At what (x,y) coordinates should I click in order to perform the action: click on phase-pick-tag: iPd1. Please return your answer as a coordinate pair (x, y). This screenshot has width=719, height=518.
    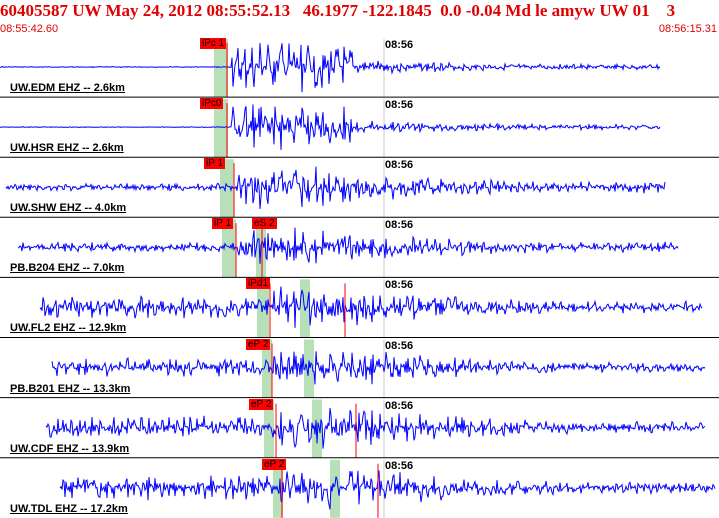
    Looking at the image, I should click on (258, 284).